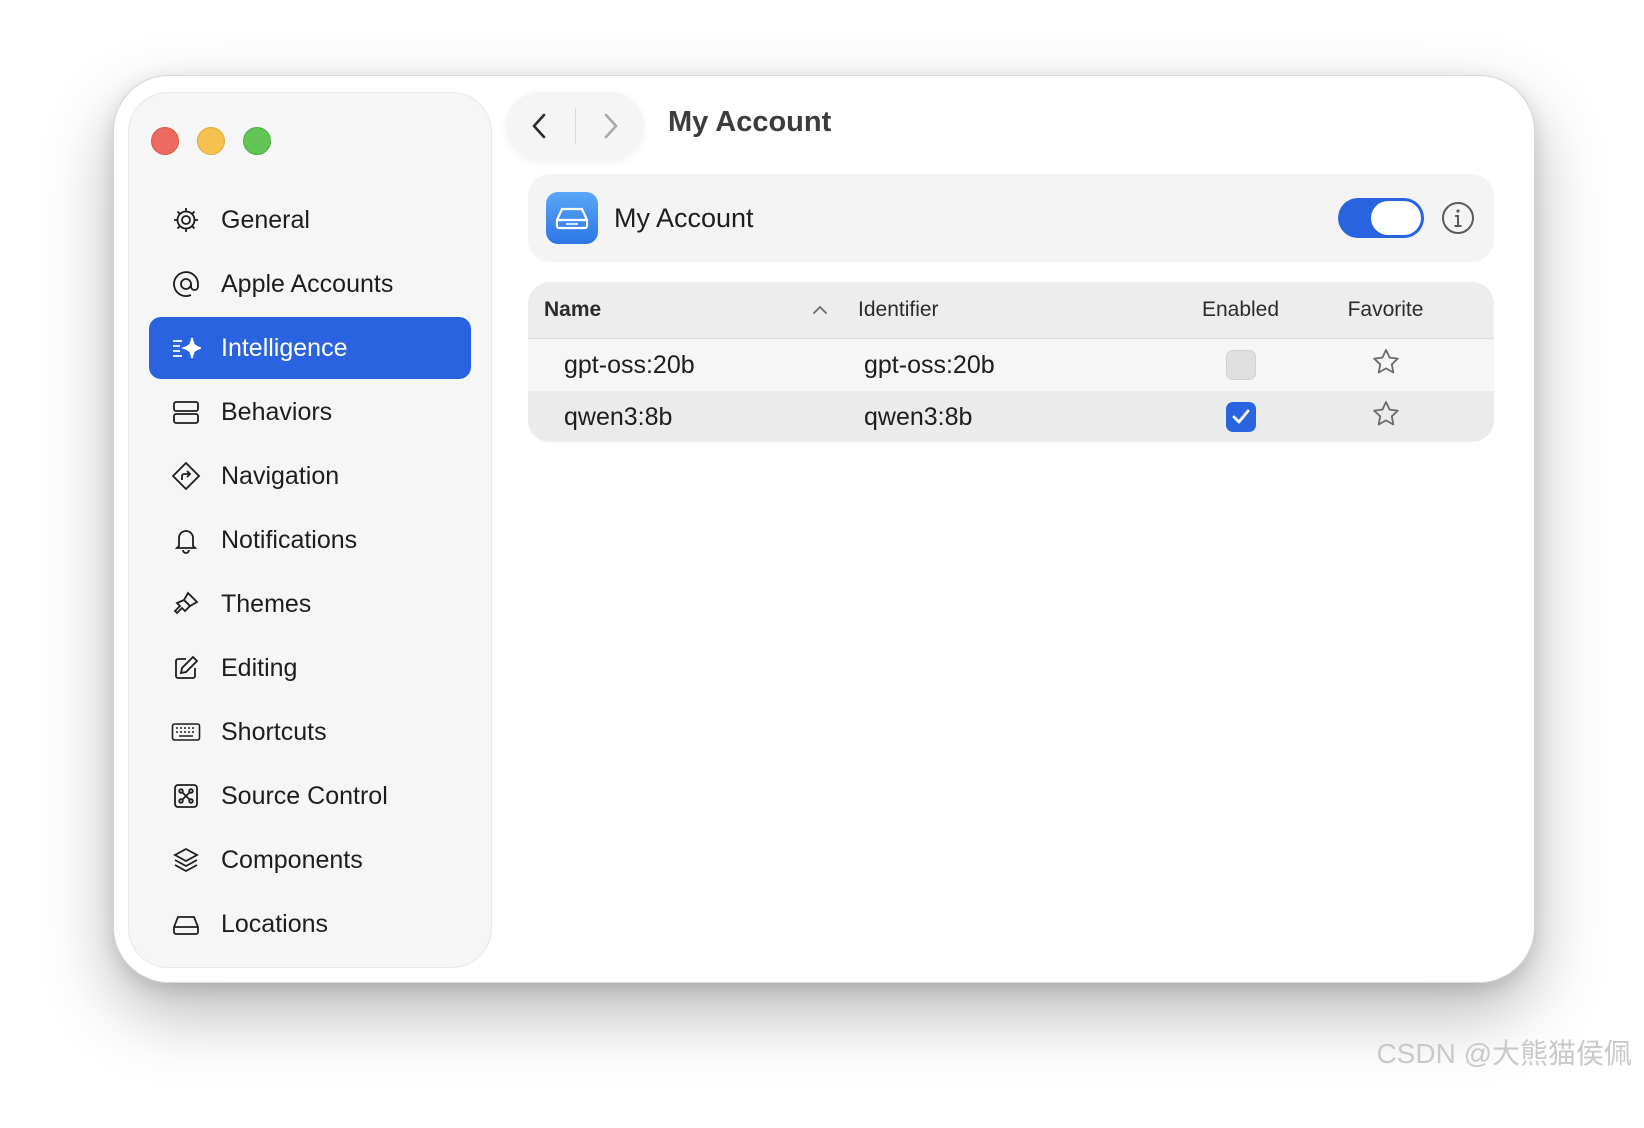  What do you see at coordinates (186, 796) in the screenshot?
I see `source-control-icon` at bounding box center [186, 796].